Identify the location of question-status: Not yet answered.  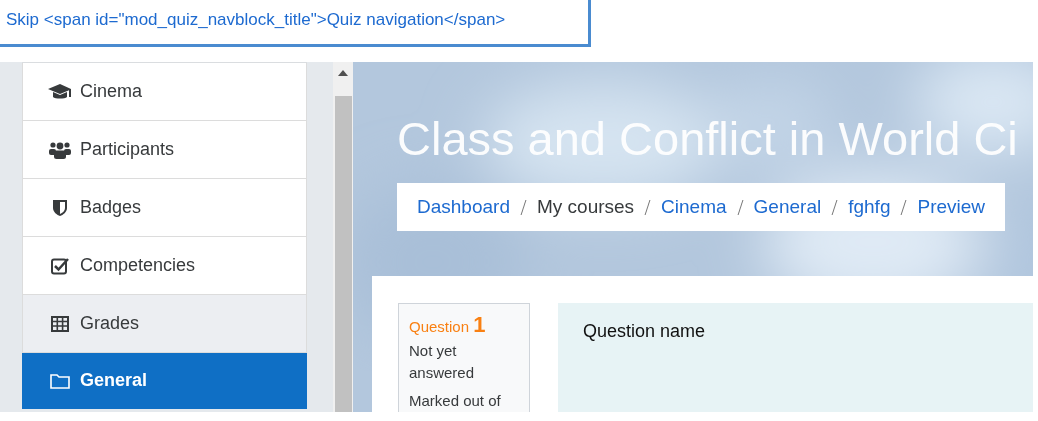
(442, 362).